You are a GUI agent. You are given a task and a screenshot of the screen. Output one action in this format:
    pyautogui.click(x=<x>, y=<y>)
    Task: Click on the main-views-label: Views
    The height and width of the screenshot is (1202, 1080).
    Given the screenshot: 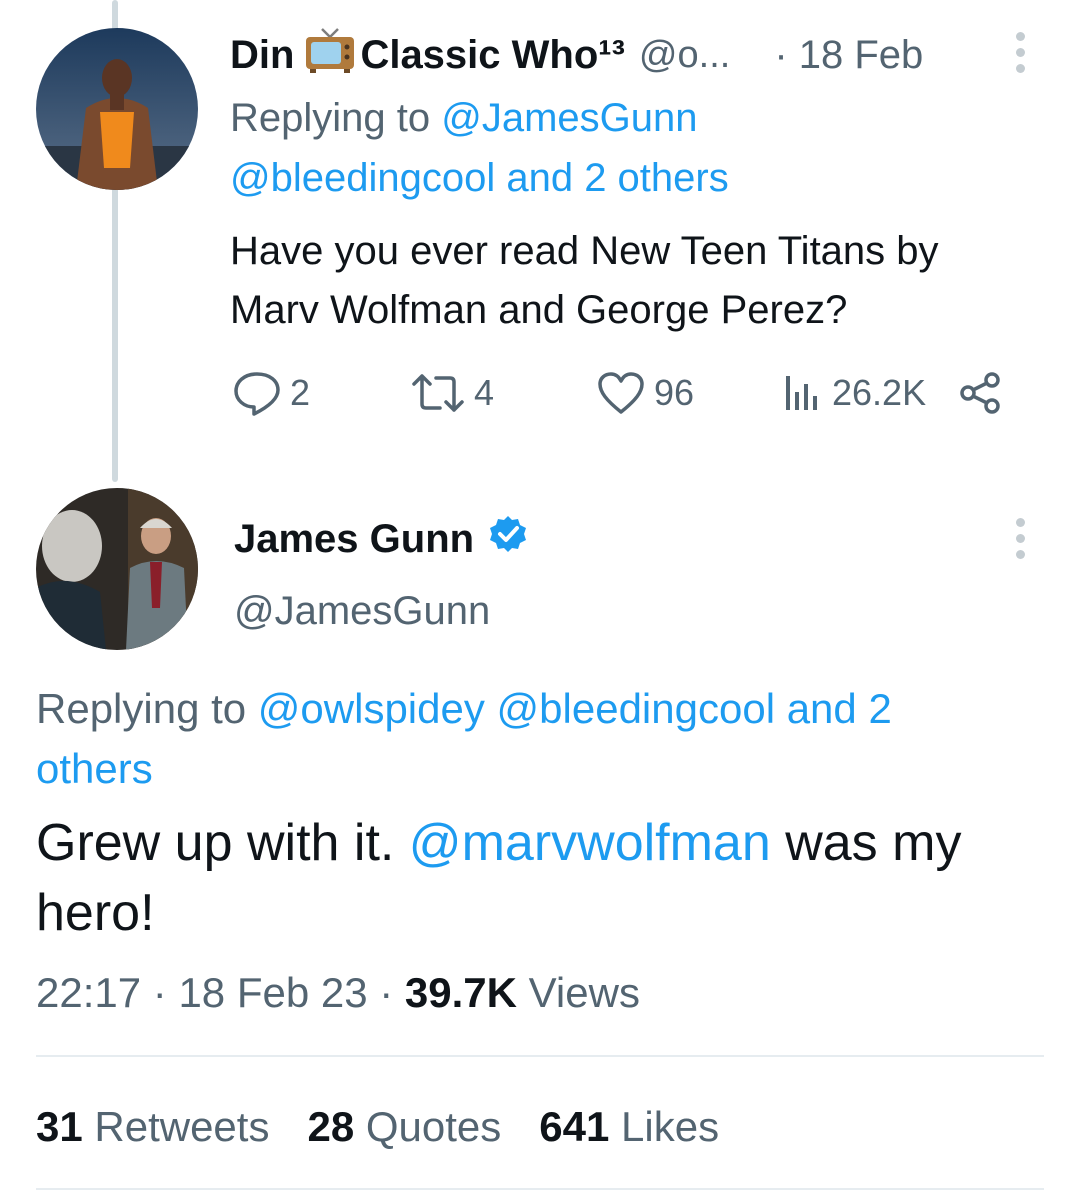 What is the action you would take?
    pyautogui.click(x=578, y=992)
    